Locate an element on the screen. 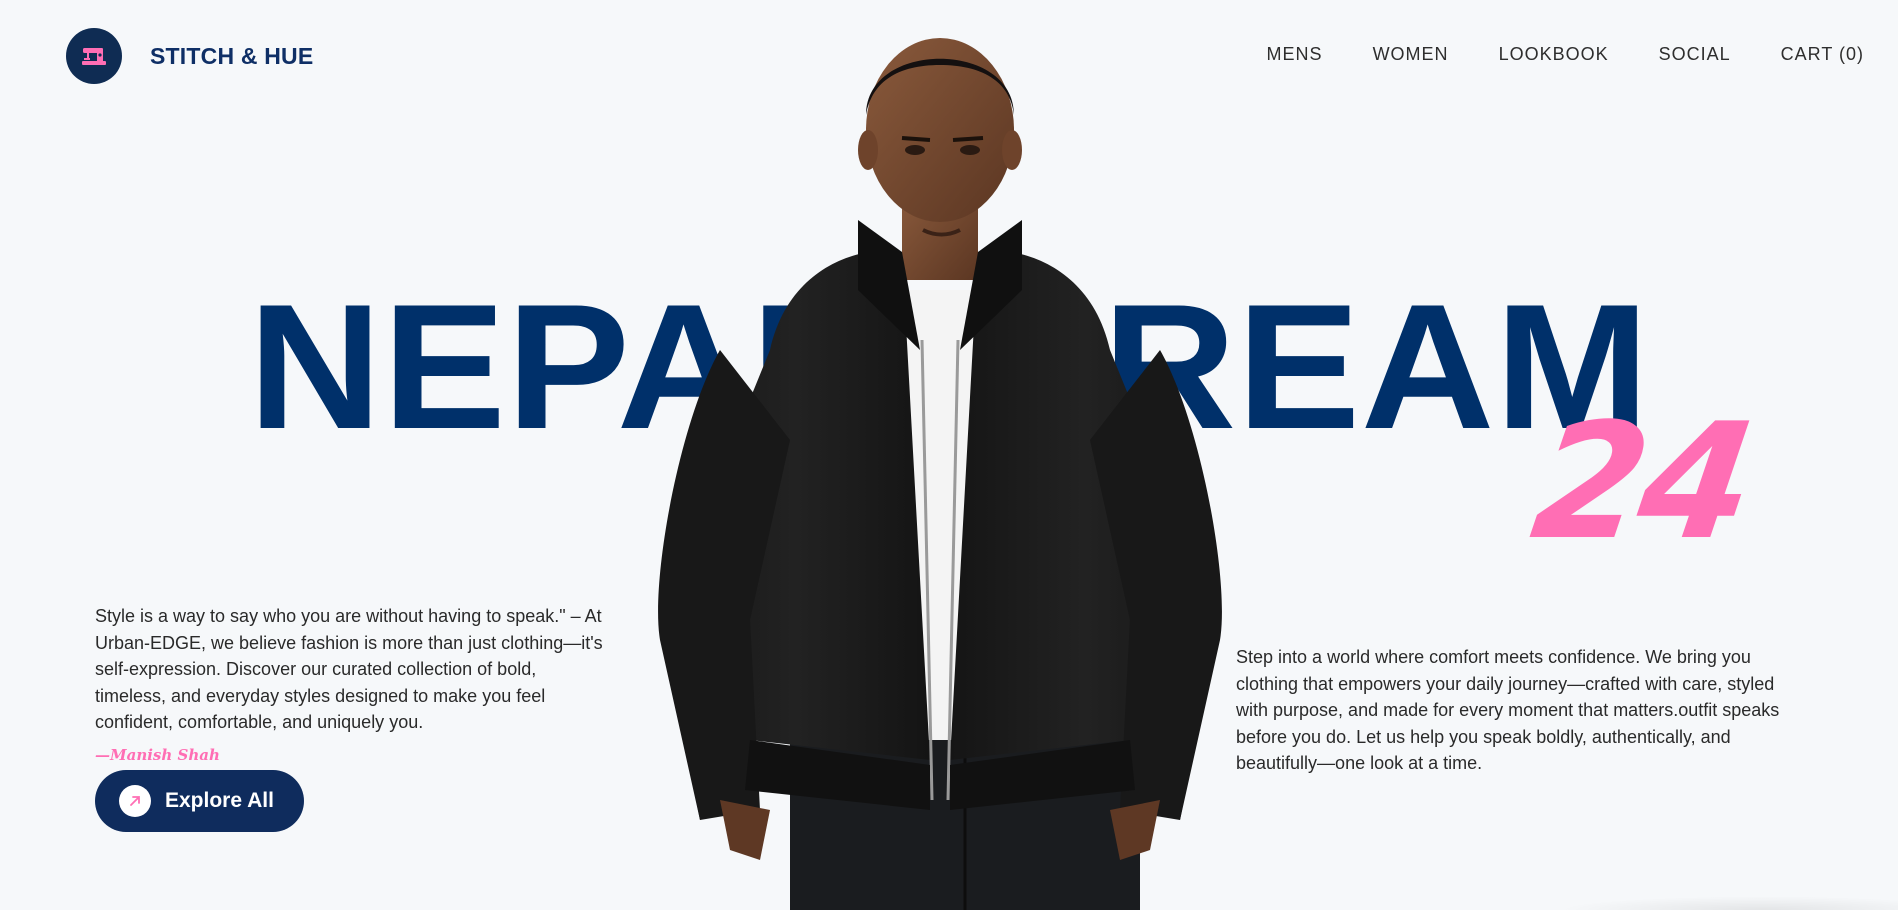  nav-item-social: SOCIAL is located at coordinates (1695, 54).